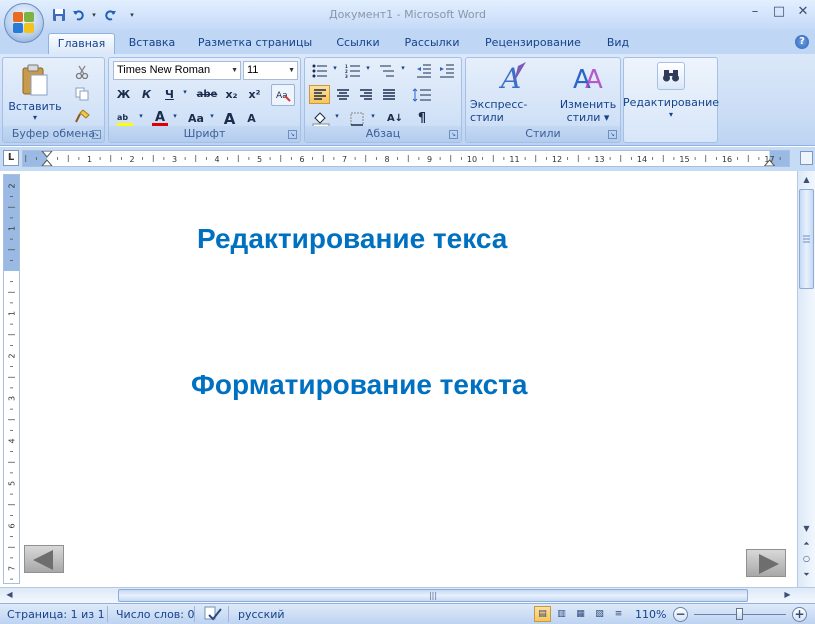  I want to click on vertical-scrollbar: ▲ ▼ ⏶ ○ ⏷, so click(806, 379).